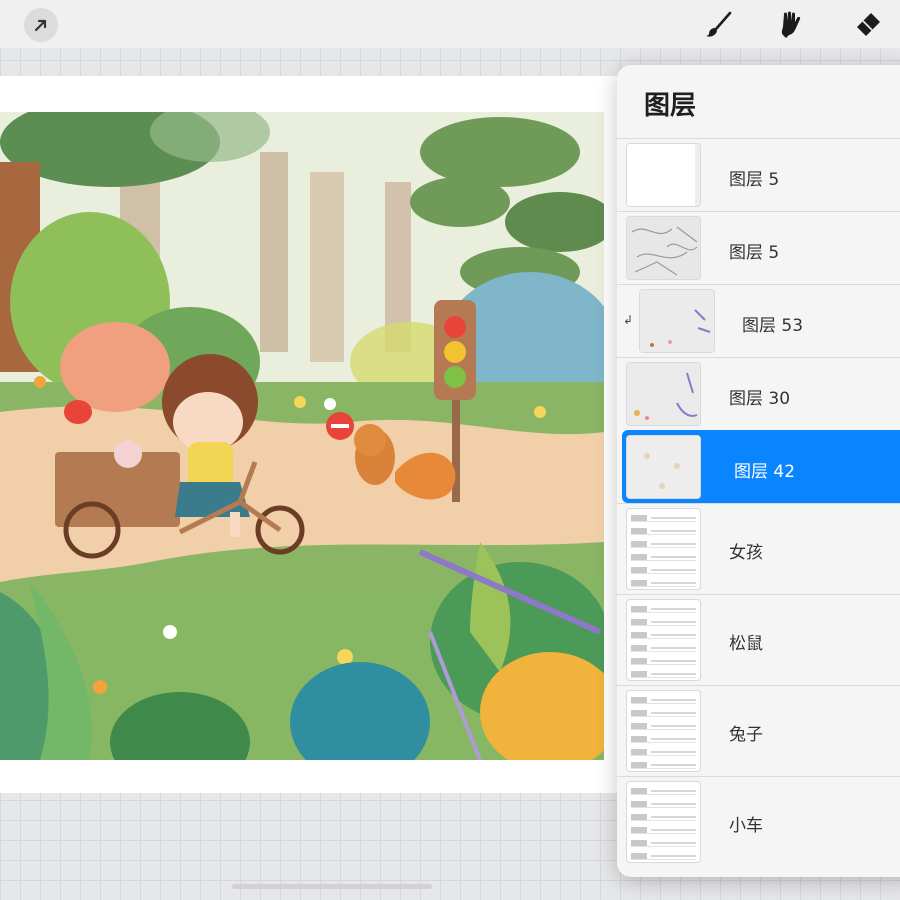 Image resolution: width=900 pixels, height=900 pixels. I want to click on layer-group-row: 松鼠, so click(758, 639).